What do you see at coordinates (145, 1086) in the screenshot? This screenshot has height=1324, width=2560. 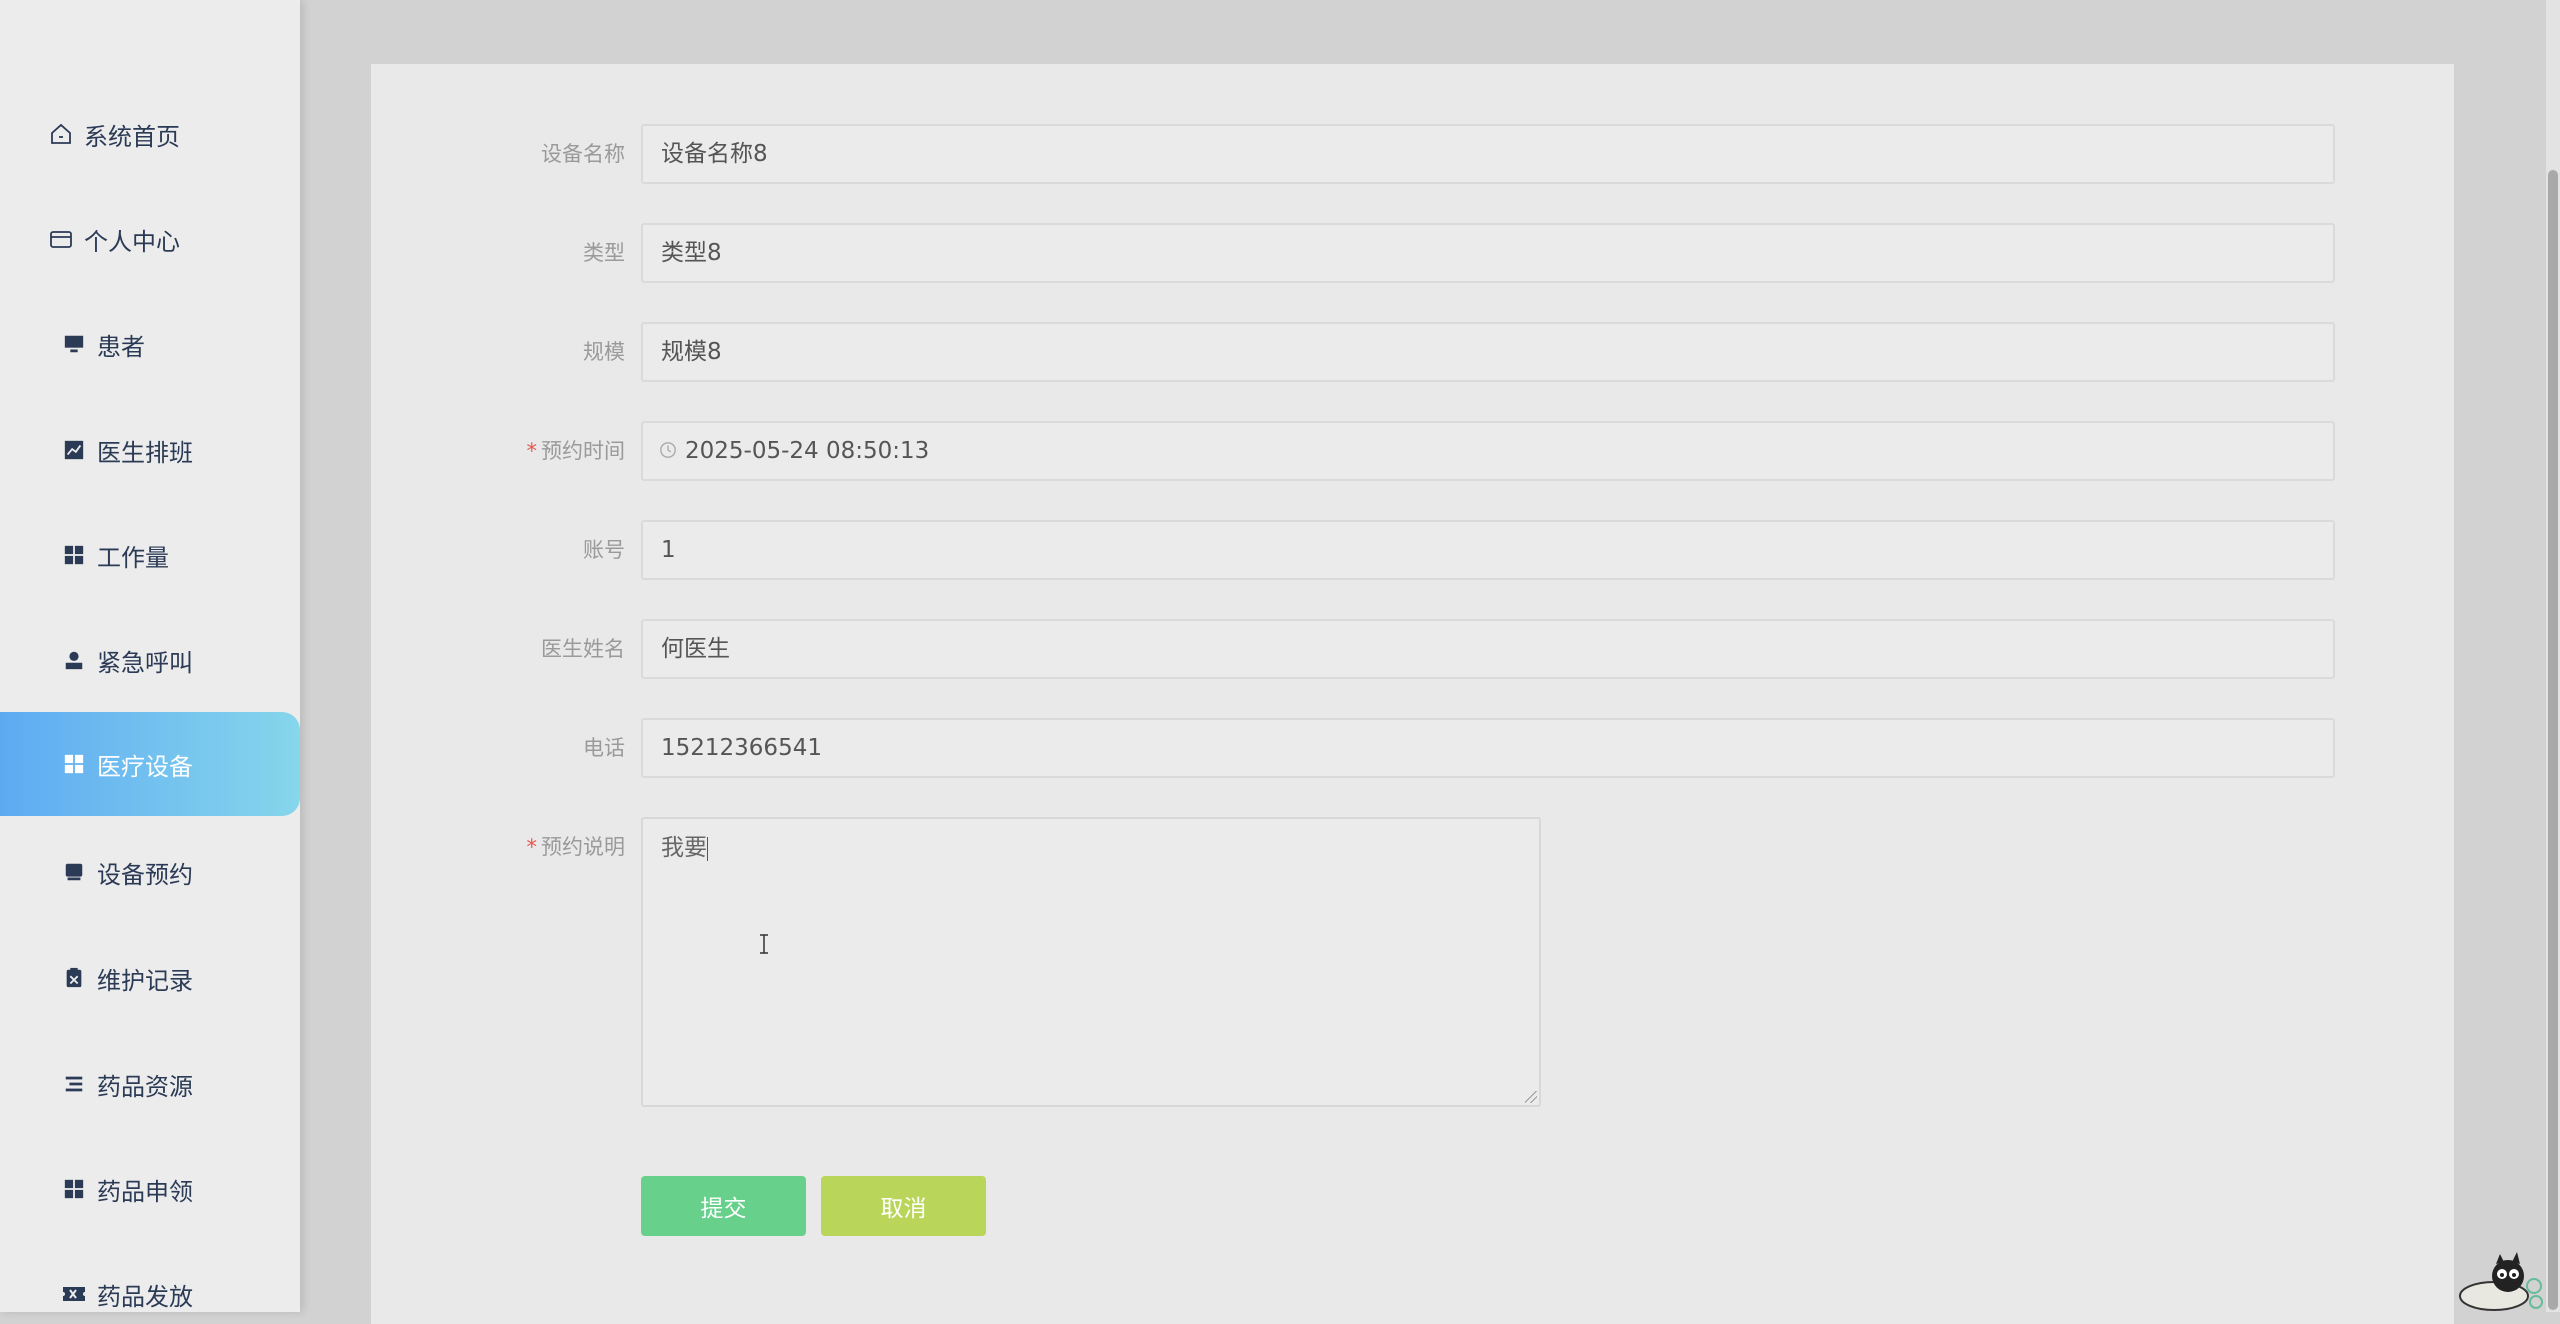 I see `sidebar-item-label: 药品资源` at bounding box center [145, 1086].